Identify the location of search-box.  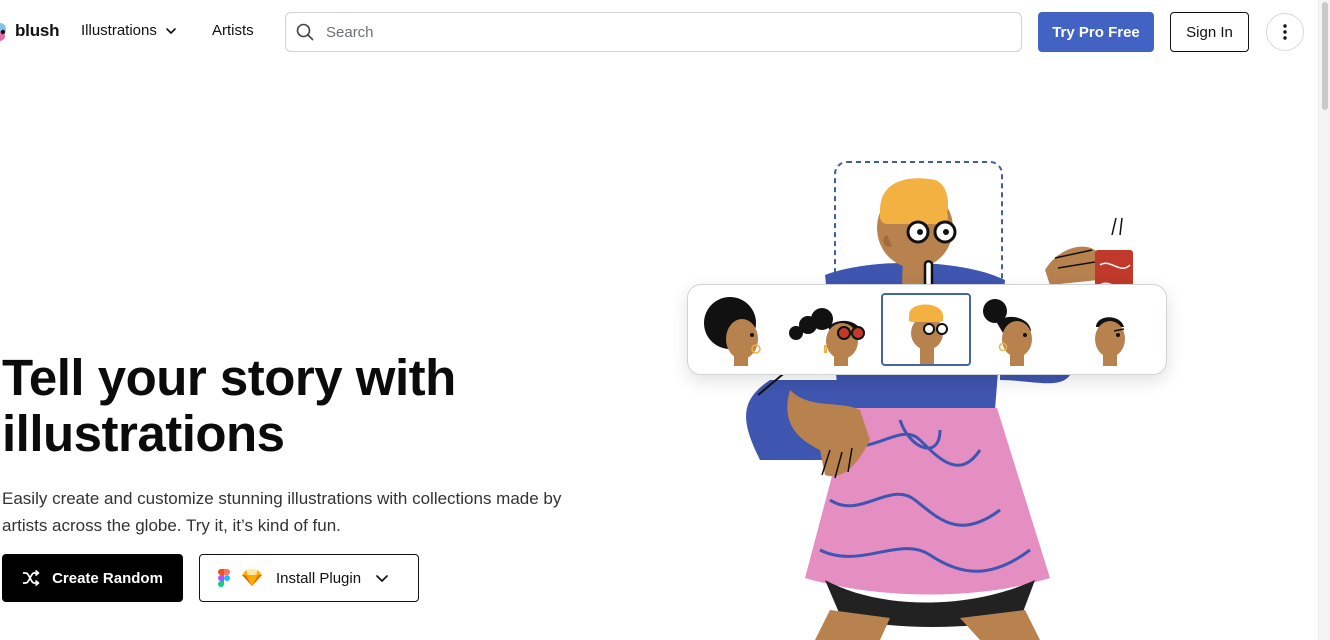
(653, 32).